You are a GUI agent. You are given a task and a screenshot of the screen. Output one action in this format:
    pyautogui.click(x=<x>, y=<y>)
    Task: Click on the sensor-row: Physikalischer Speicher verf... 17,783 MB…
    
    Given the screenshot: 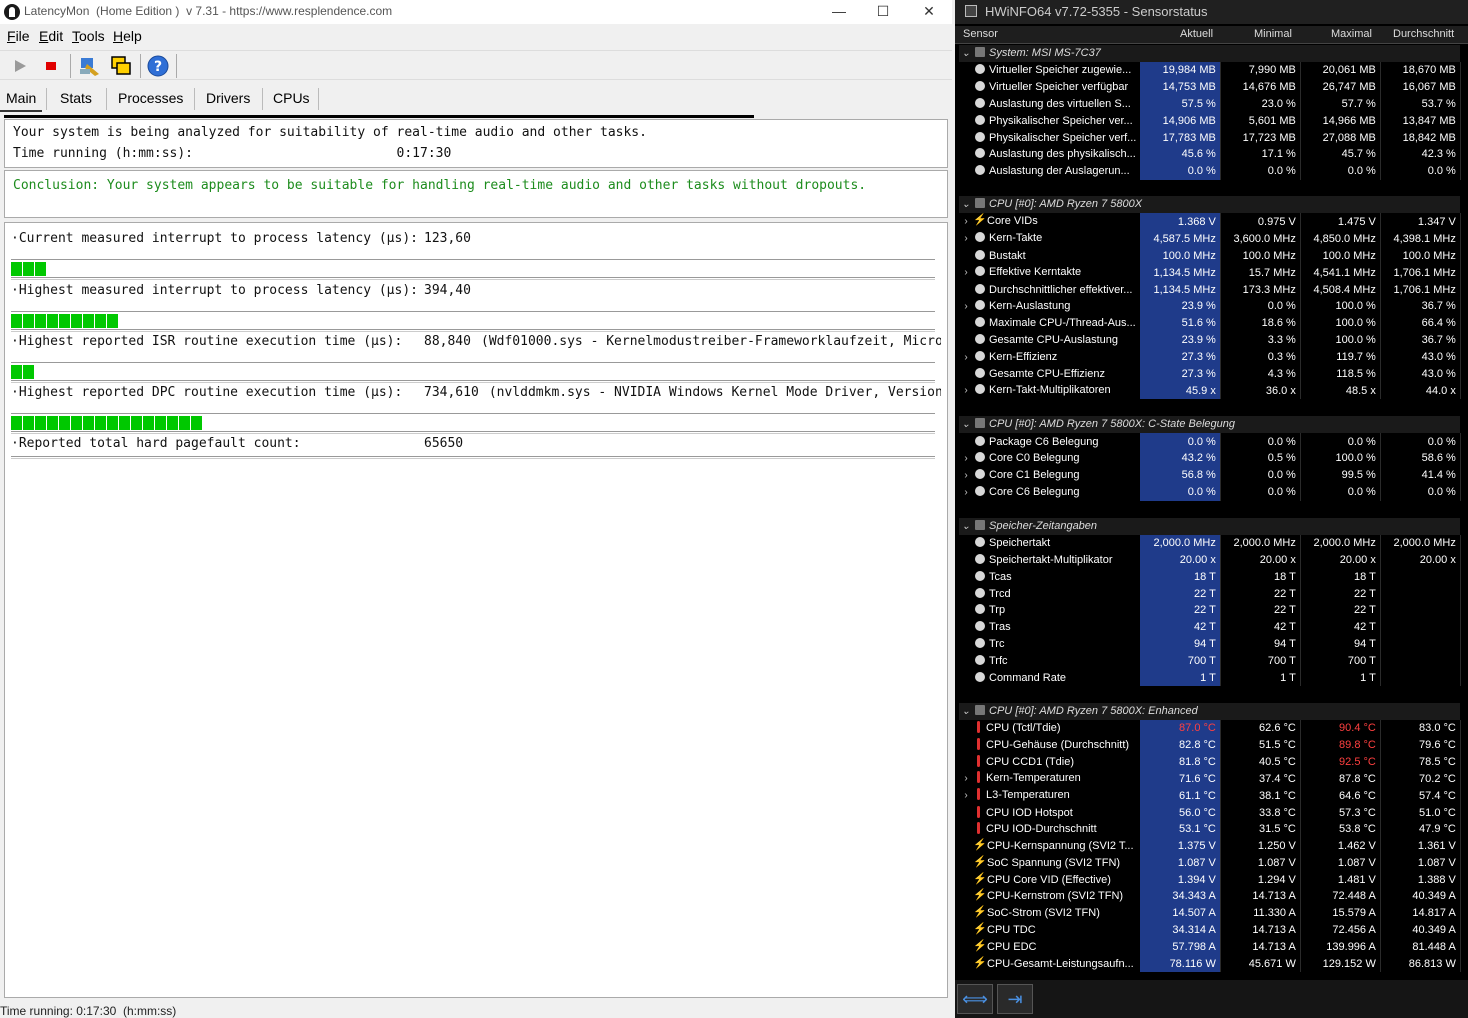 What is the action you would take?
    pyautogui.click(x=1210, y=137)
    